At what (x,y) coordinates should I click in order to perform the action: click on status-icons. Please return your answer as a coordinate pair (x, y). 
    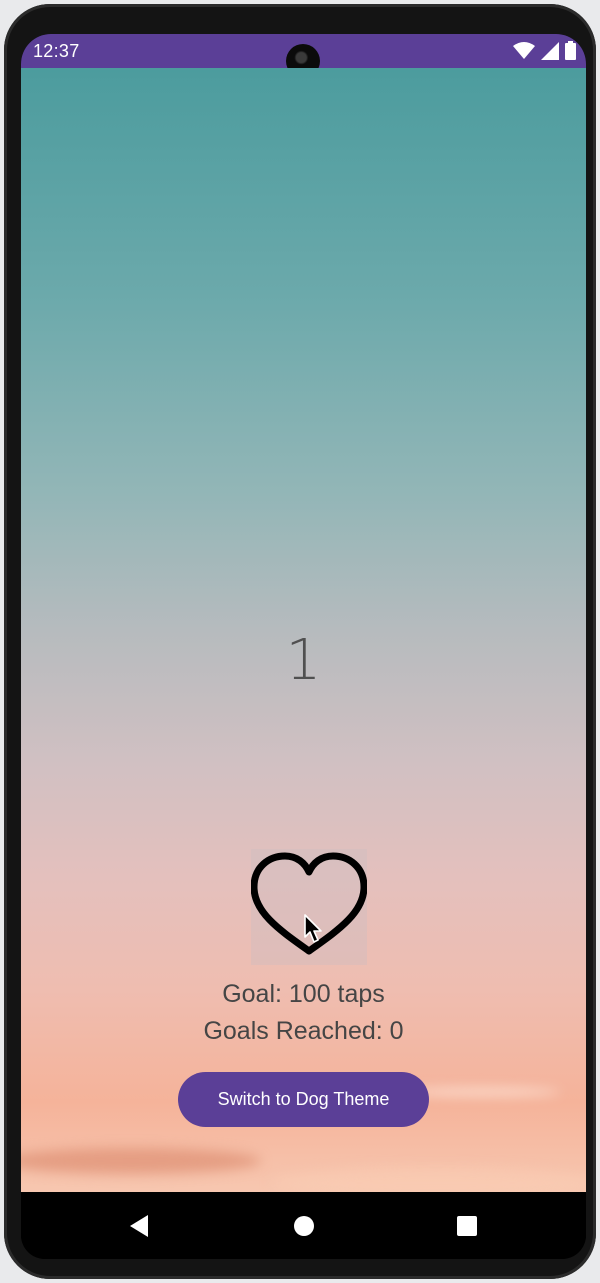
    Looking at the image, I should click on (544, 50).